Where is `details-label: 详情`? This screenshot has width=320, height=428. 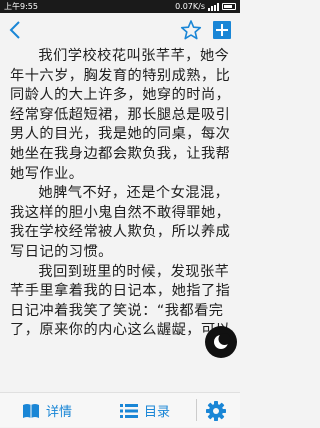 details-label: 详情 is located at coordinates (59, 412).